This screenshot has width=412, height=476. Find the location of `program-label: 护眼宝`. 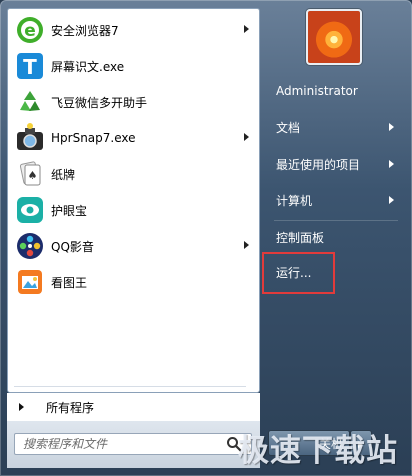

program-label: 护眼宝 is located at coordinates (69, 210).